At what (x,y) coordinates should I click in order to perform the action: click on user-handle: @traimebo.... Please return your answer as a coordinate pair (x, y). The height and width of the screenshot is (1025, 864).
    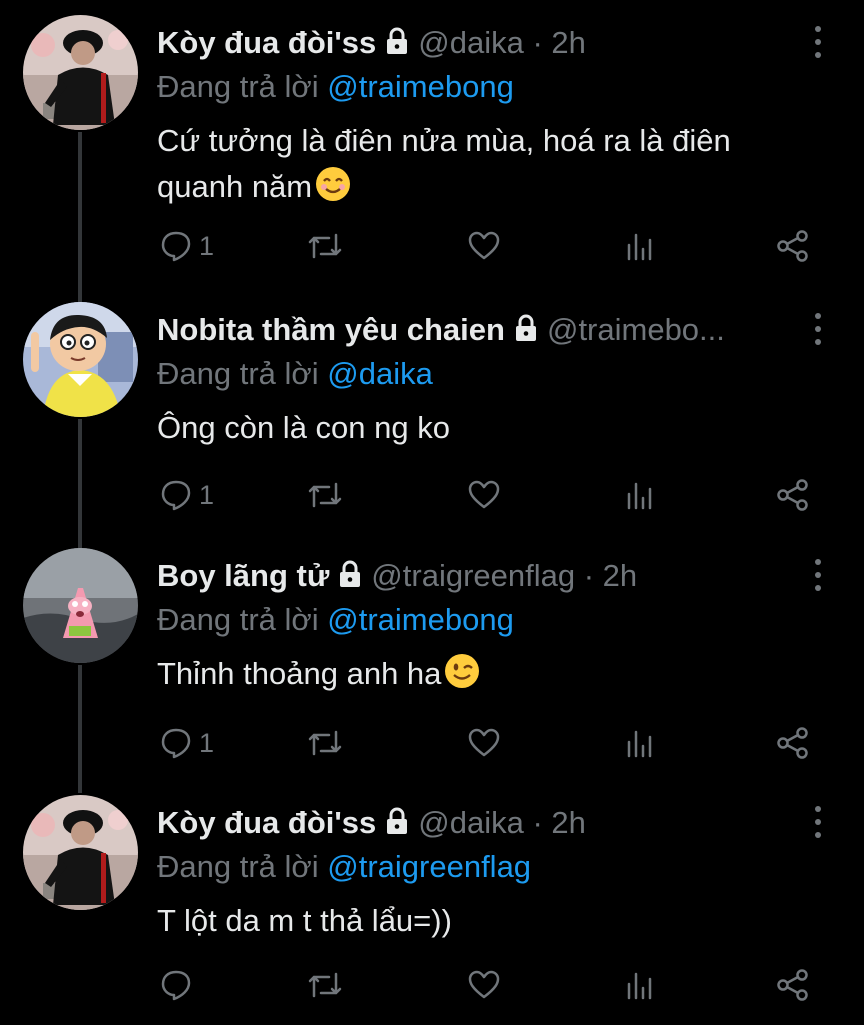
    Looking at the image, I should click on (636, 329).